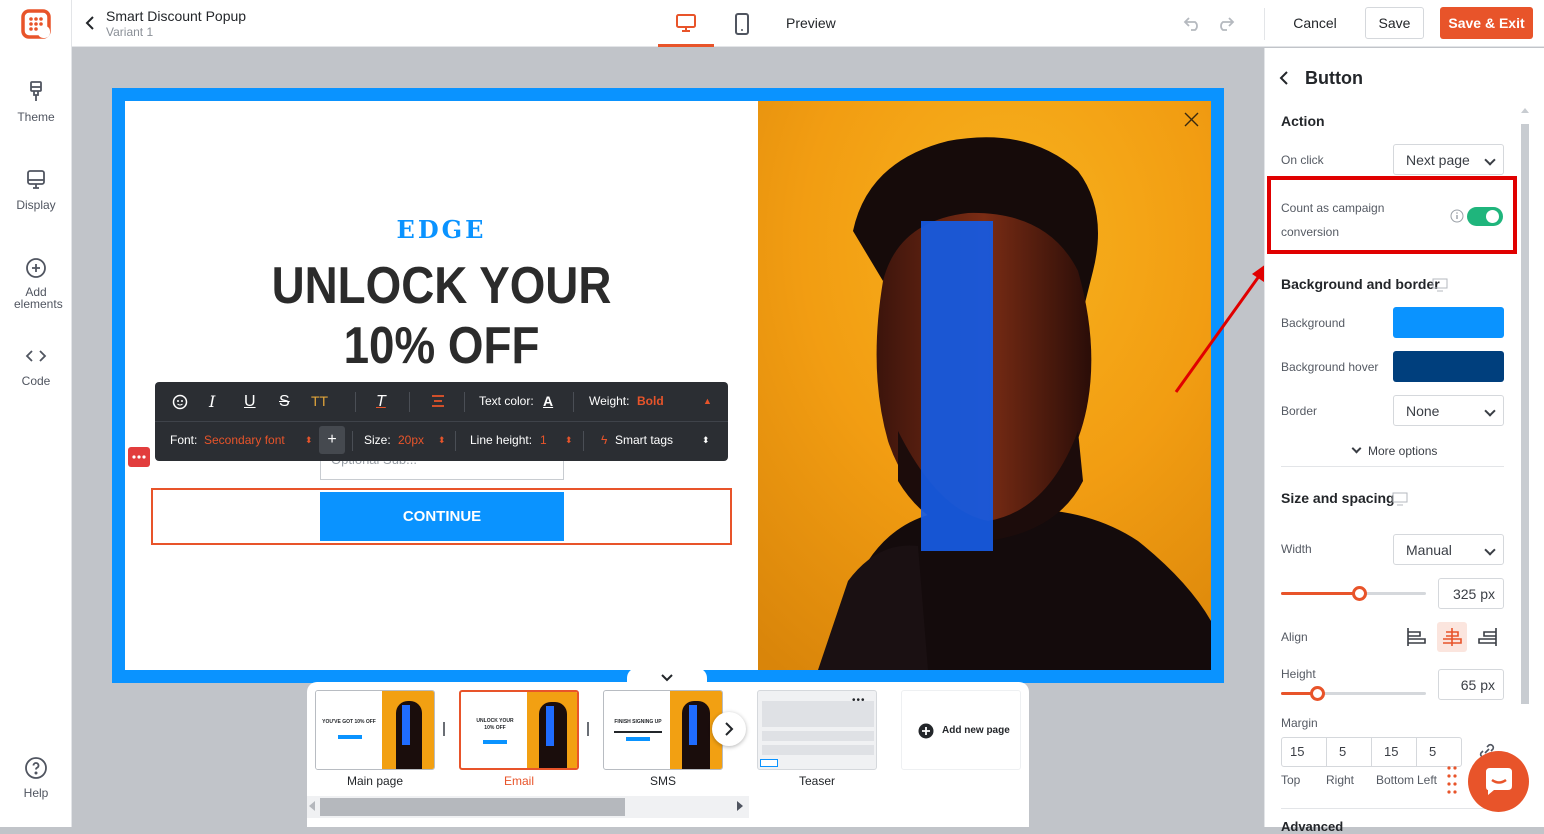  I want to click on margin-top-input: 15, so click(1304, 752).